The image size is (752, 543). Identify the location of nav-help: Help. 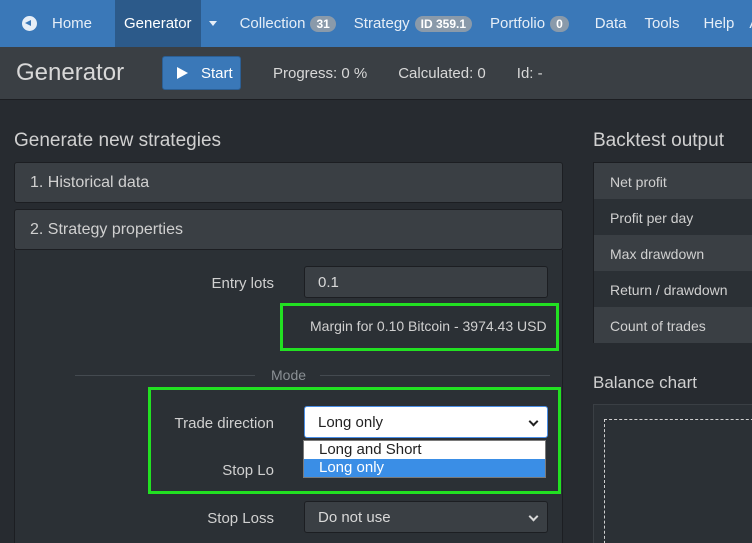
(717, 23).